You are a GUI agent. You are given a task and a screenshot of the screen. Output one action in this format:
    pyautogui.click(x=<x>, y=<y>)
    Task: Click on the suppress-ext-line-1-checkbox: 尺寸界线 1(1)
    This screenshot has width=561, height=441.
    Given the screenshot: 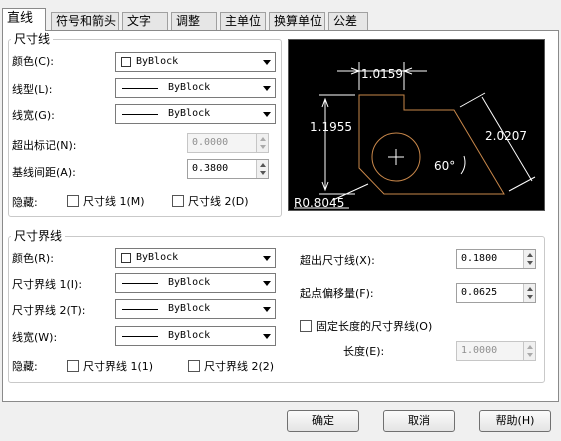 What is the action you would take?
    pyautogui.click(x=110, y=367)
    